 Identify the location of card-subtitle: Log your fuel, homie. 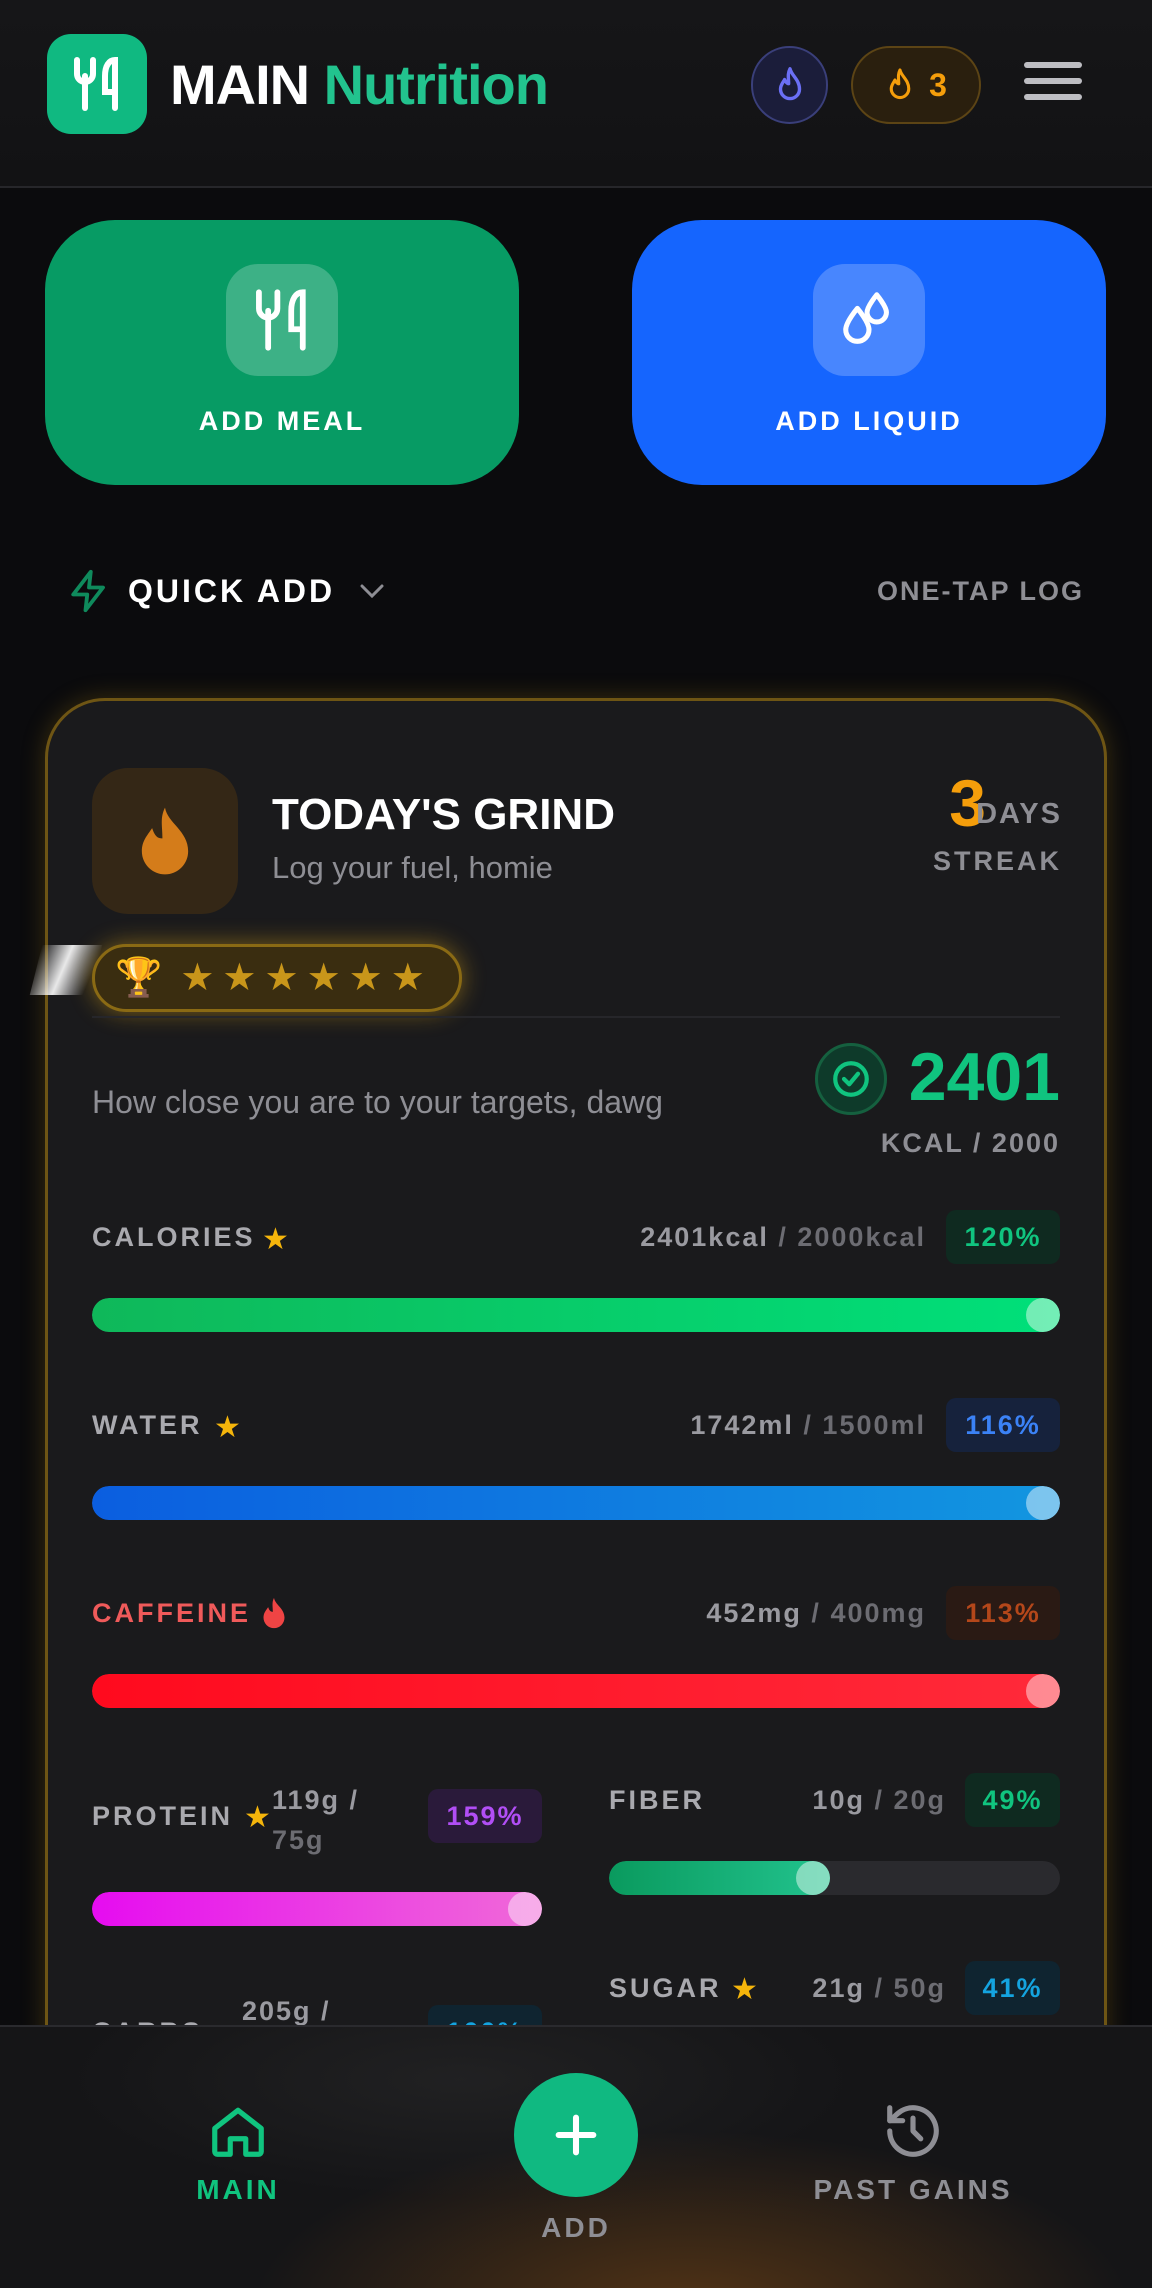
(412, 867).